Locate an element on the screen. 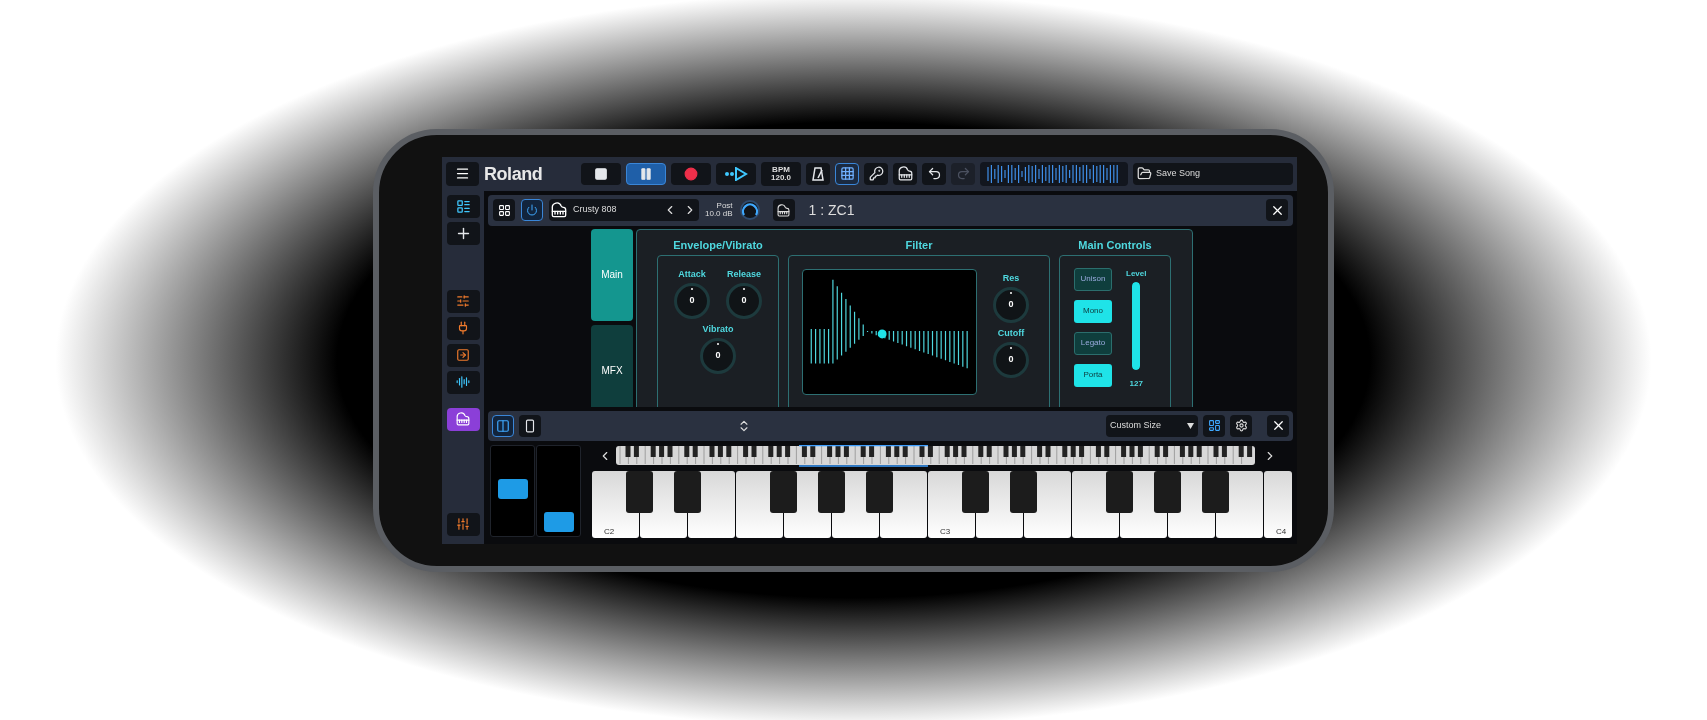 The height and width of the screenshot is (720, 1707). preset-name: Crusty 808 is located at coordinates (595, 210).